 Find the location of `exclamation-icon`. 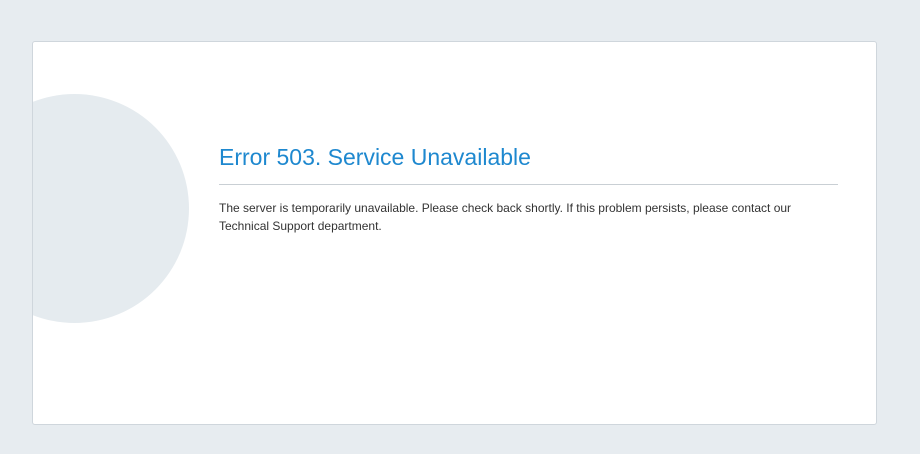

exclamation-icon is located at coordinates (111, 208).